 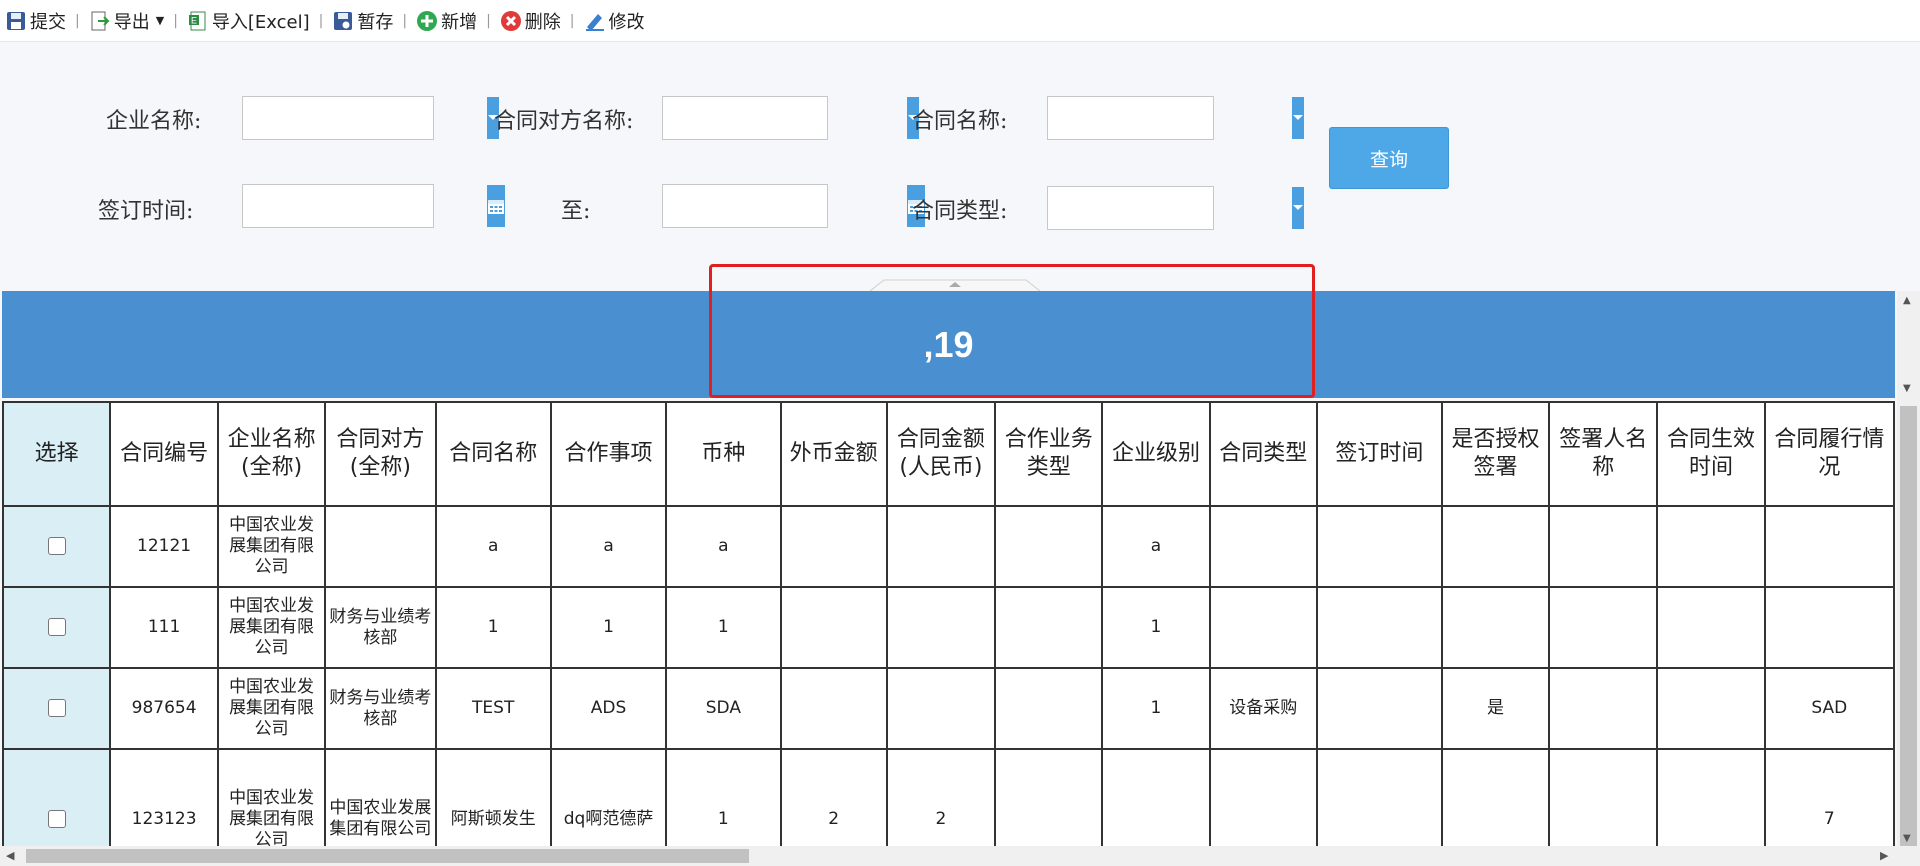 What do you see at coordinates (362, 21) in the screenshot?
I see `save-draft-button: 暂存` at bounding box center [362, 21].